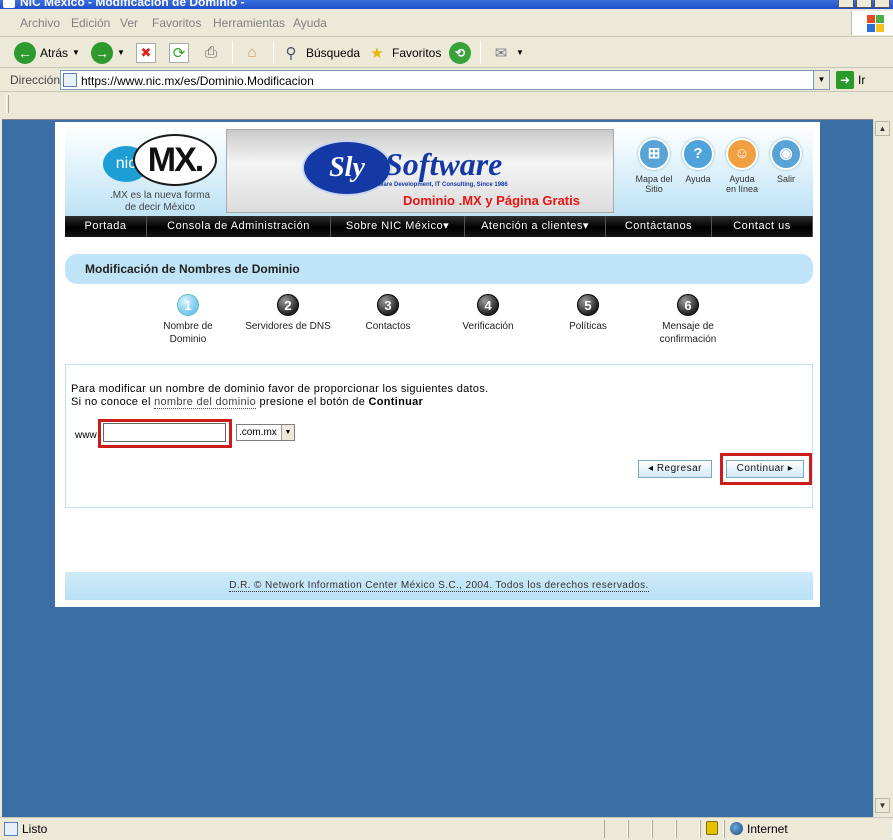 The width and height of the screenshot is (893, 840). I want to click on online-help-label-2: en línea, so click(742, 189).